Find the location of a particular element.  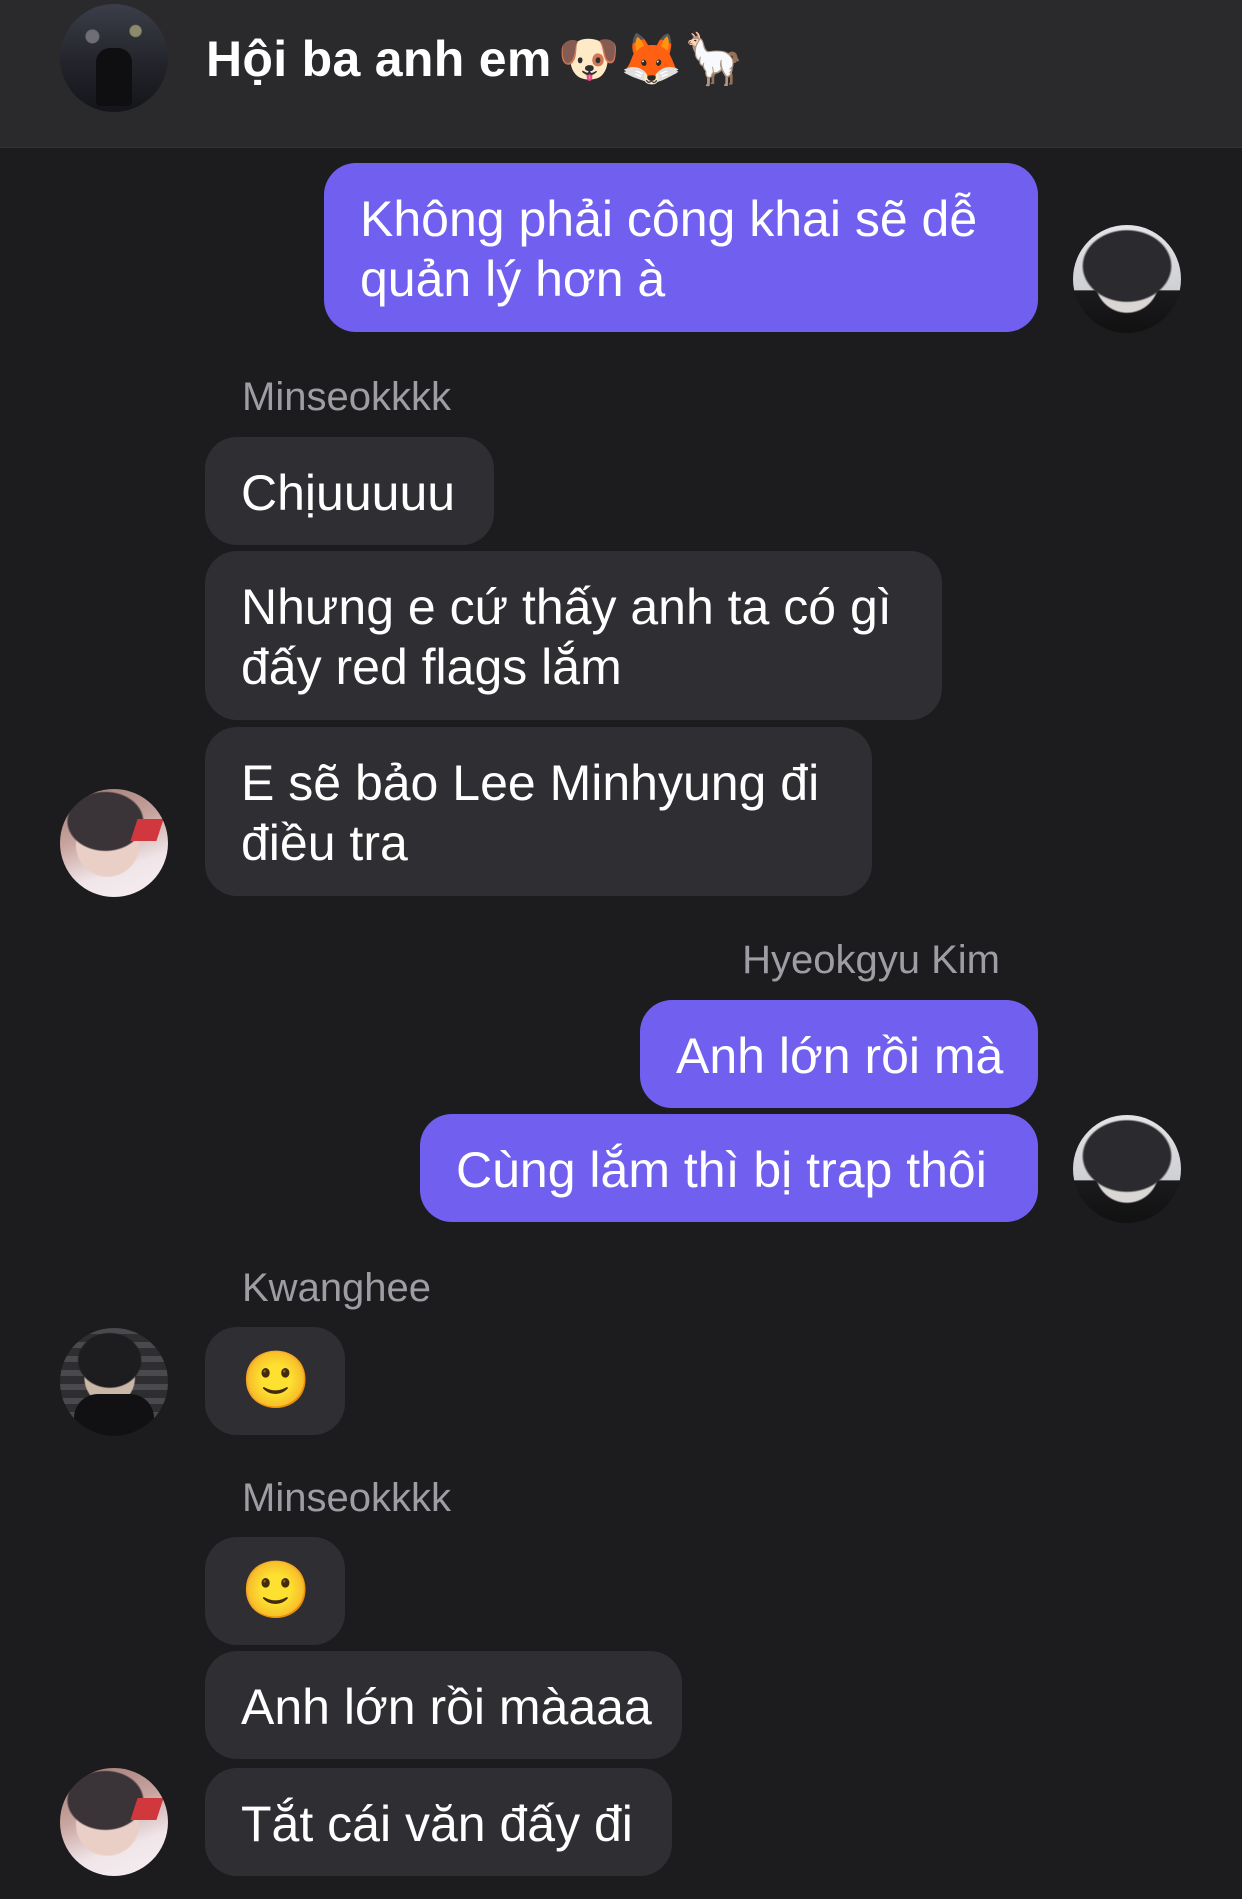

chat-header: Hội ba anh em 🐶🦊🦙 is located at coordinates (621, 74).